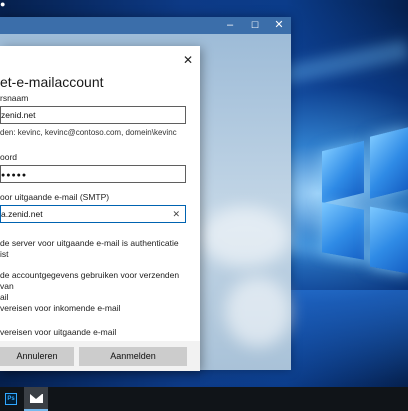 This screenshot has height=411, width=408. I want to click on option-line: vereisen voor uitgaande e-mail, so click(58, 332).